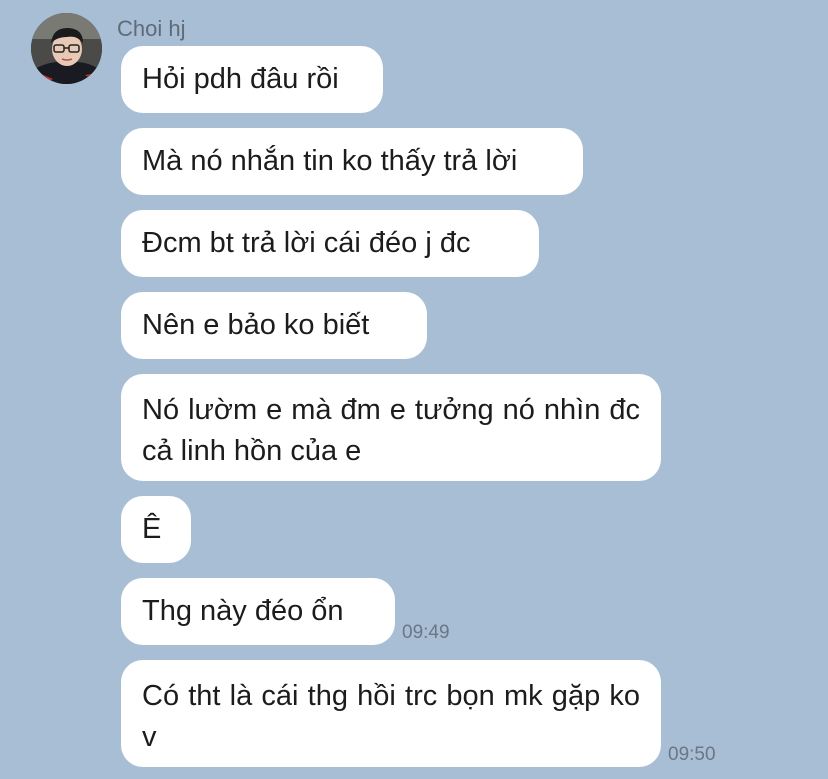 The image size is (828, 779). I want to click on message-text: Thg này đéo ổn, so click(243, 611).